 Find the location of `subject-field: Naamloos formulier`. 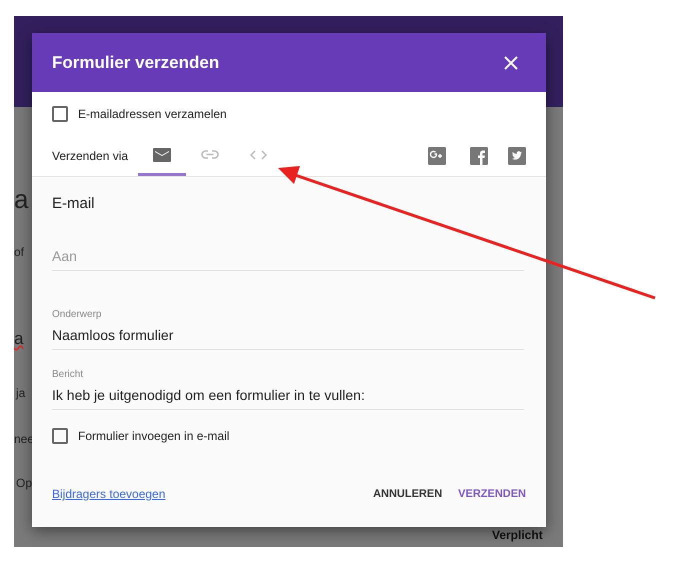

subject-field: Naamloos formulier is located at coordinates (288, 338).